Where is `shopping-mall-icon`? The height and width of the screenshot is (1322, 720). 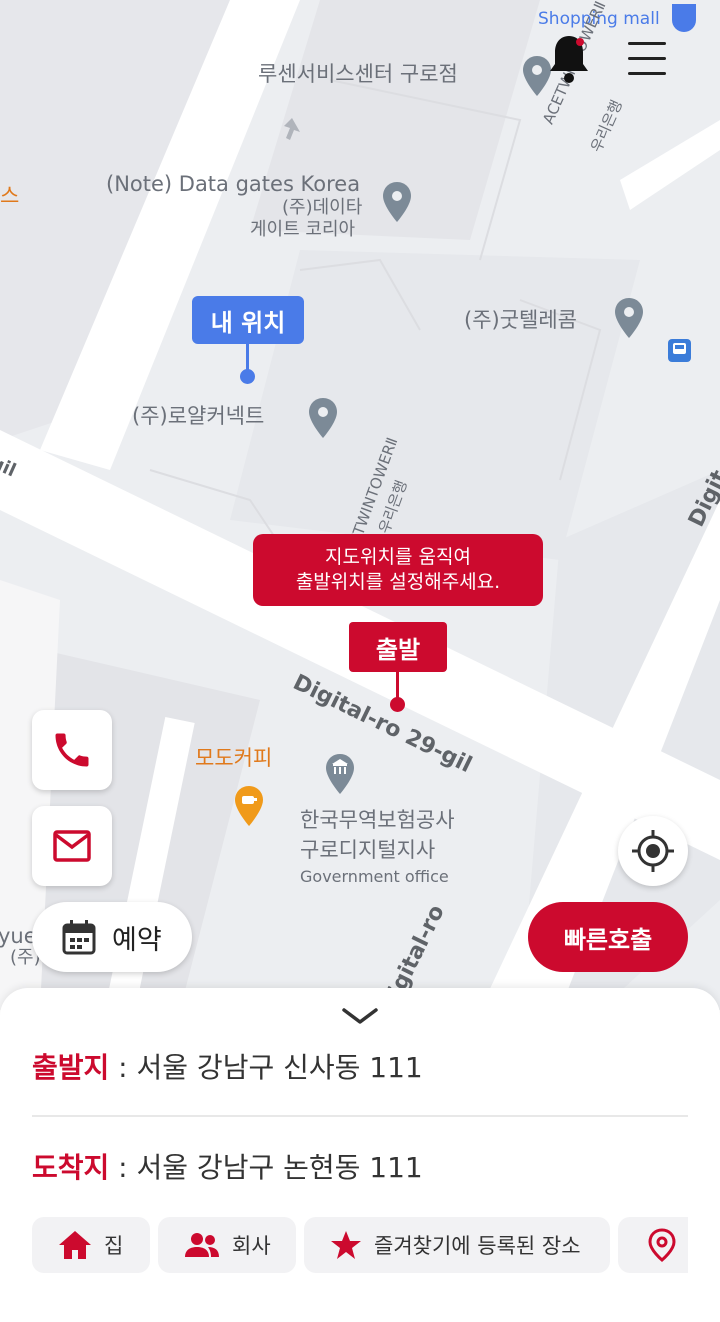 shopping-mall-icon is located at coordinates (684, 18).